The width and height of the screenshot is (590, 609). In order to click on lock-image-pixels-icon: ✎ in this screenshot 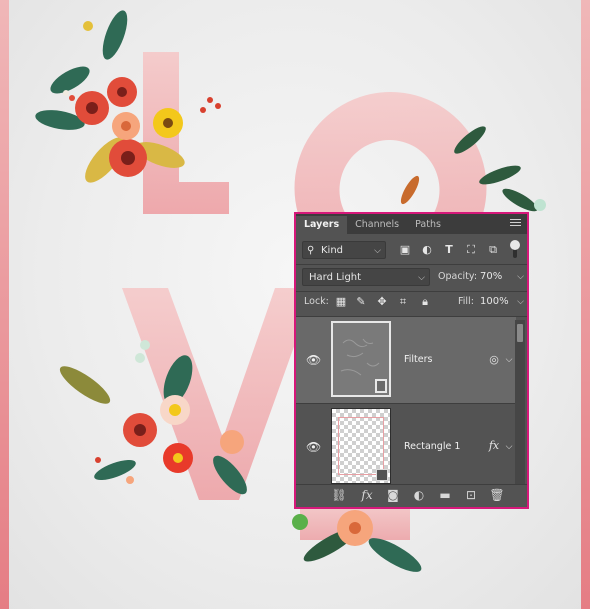, I will do `click(361, 302)`.